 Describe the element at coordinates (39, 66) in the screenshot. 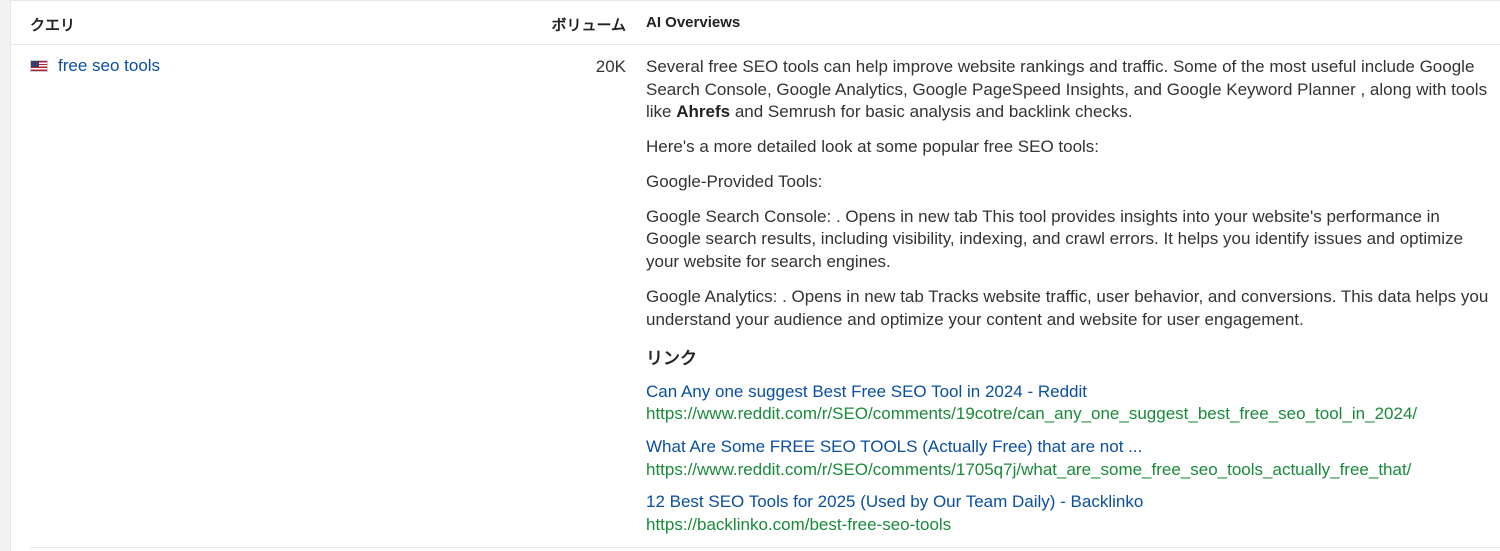

I see `us-flag-icon` at that location.